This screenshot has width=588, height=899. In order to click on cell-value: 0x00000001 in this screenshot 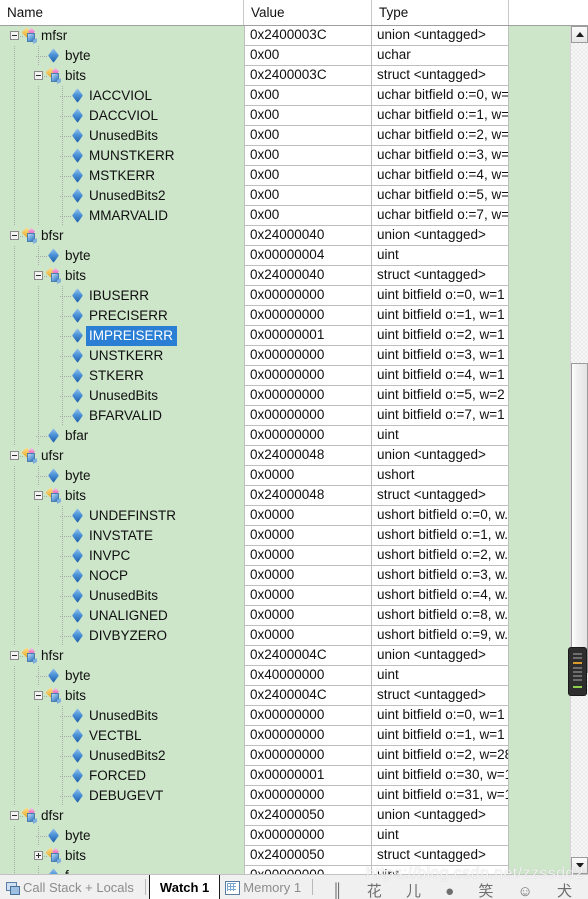, I will do `click(308, 776)`.